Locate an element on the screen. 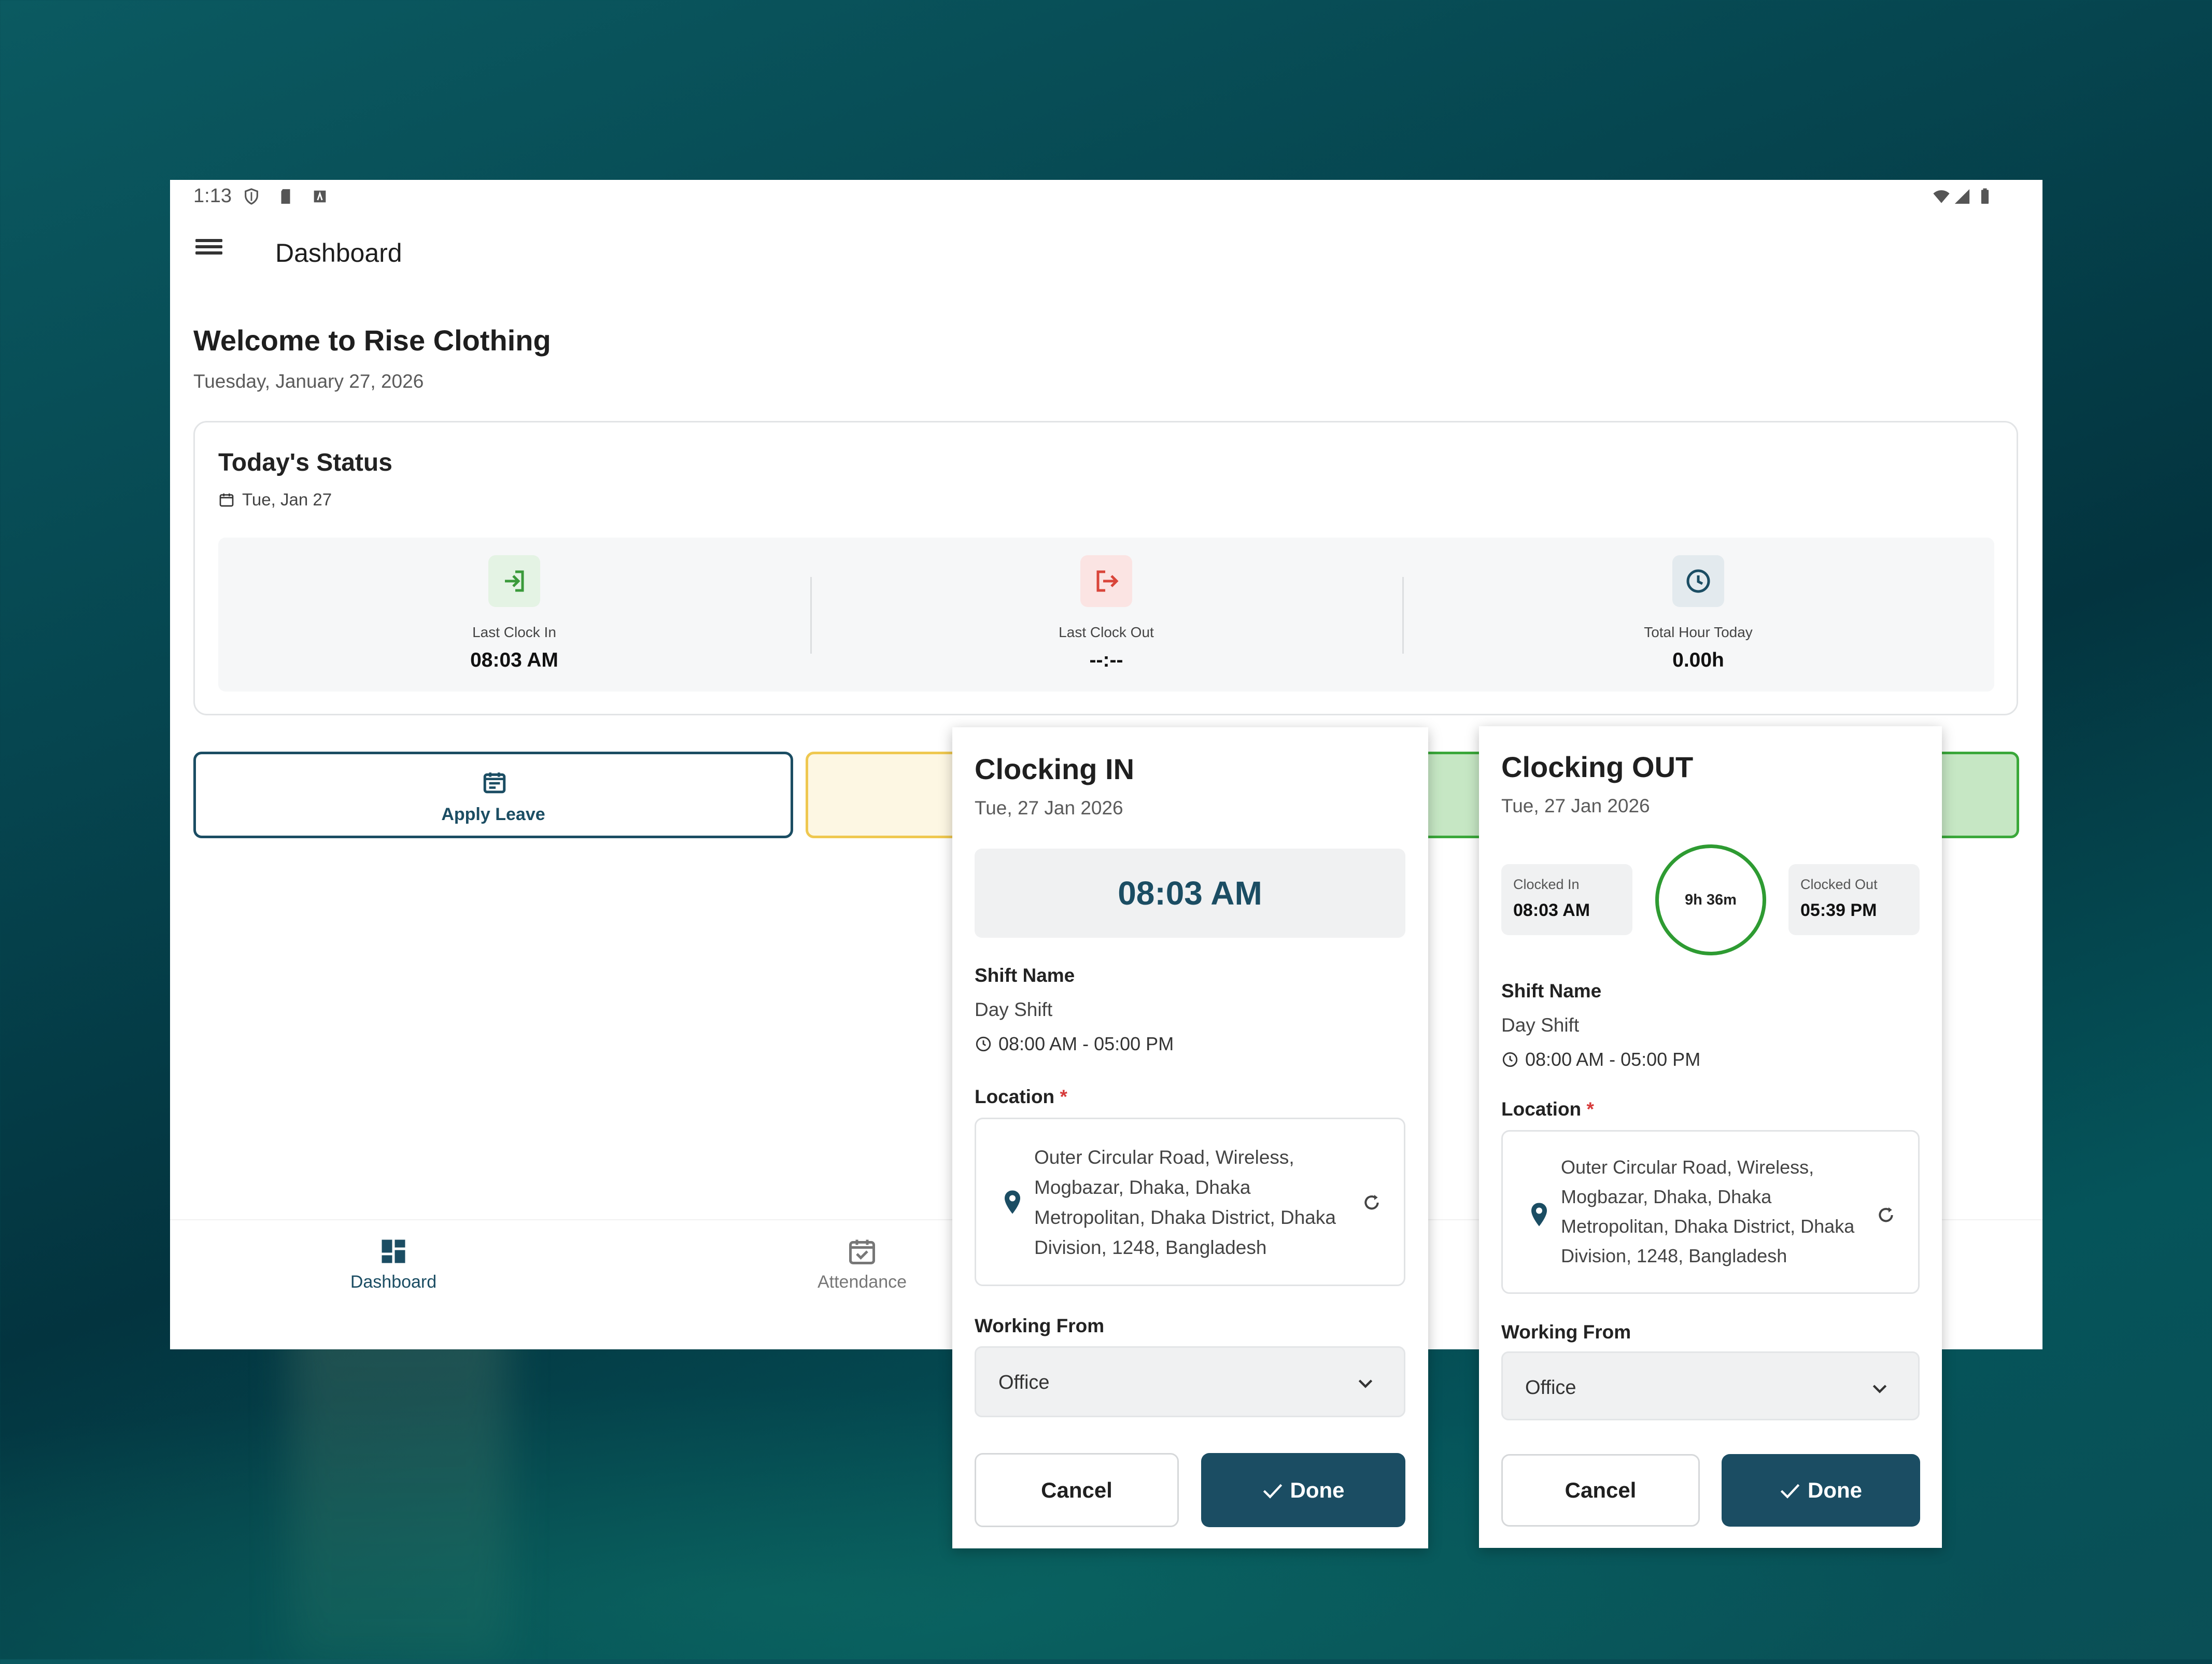 This screenshot has width=2212, height=1664. dashboard-icon is located at coordinates (393, 1251).